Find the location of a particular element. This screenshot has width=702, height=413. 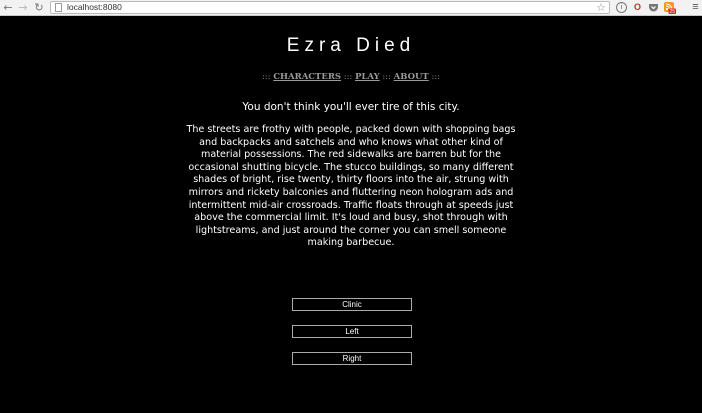

reload-icon: ↻ is located at coordinates (39, 7).